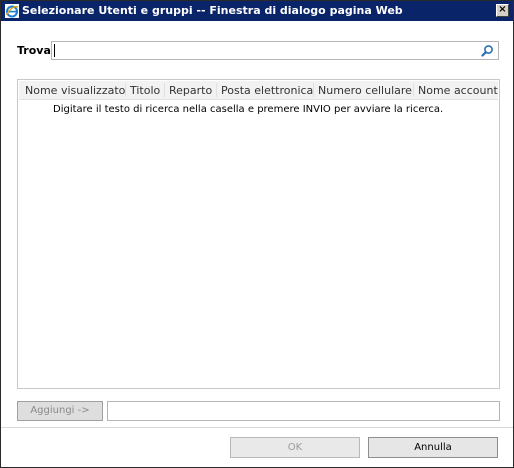  Describe the element at coordinates (487, 50) in the screenshot. I see `search-icon` at that location.